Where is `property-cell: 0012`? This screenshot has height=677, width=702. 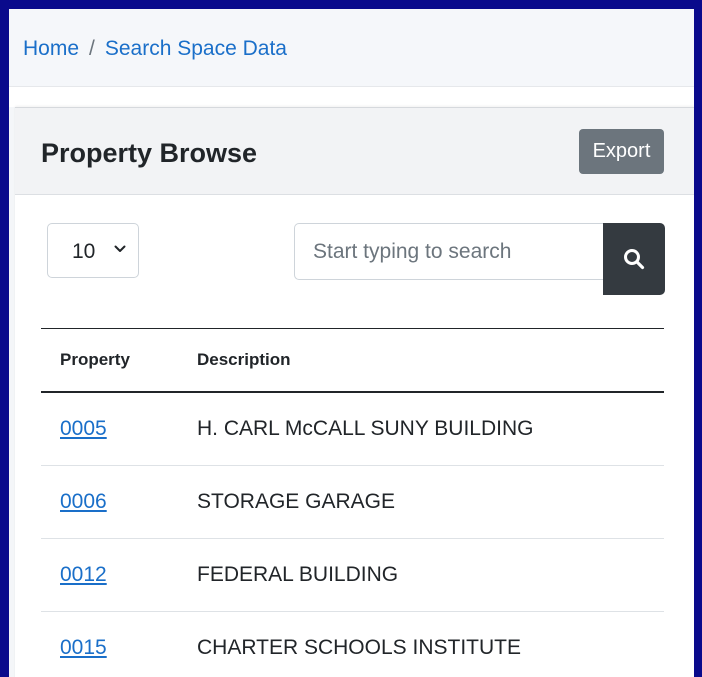 property-cell: 0012 is located at coordinates (119, 575).